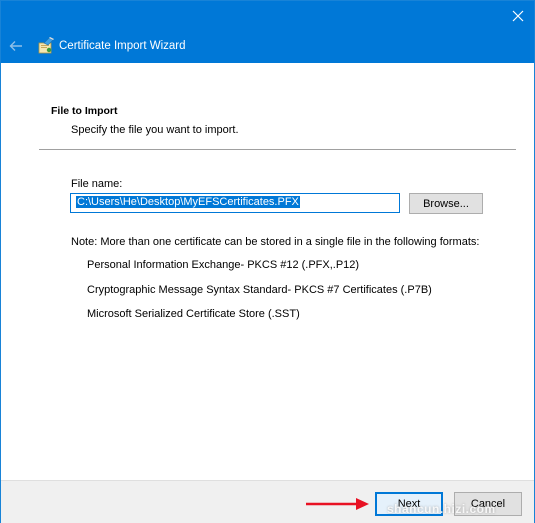 This screenshot has width=535, height=523. Describe the element at coordinates (267, 32) in the screenshot. I see `title-bar: Certificate Import Wizard` at that location.